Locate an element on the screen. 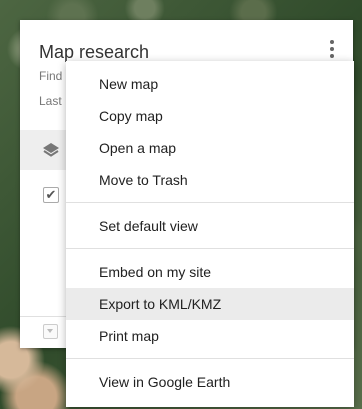  menu-item-export-kml: Export to KML/KMZ is located at coordinates (210, 304).